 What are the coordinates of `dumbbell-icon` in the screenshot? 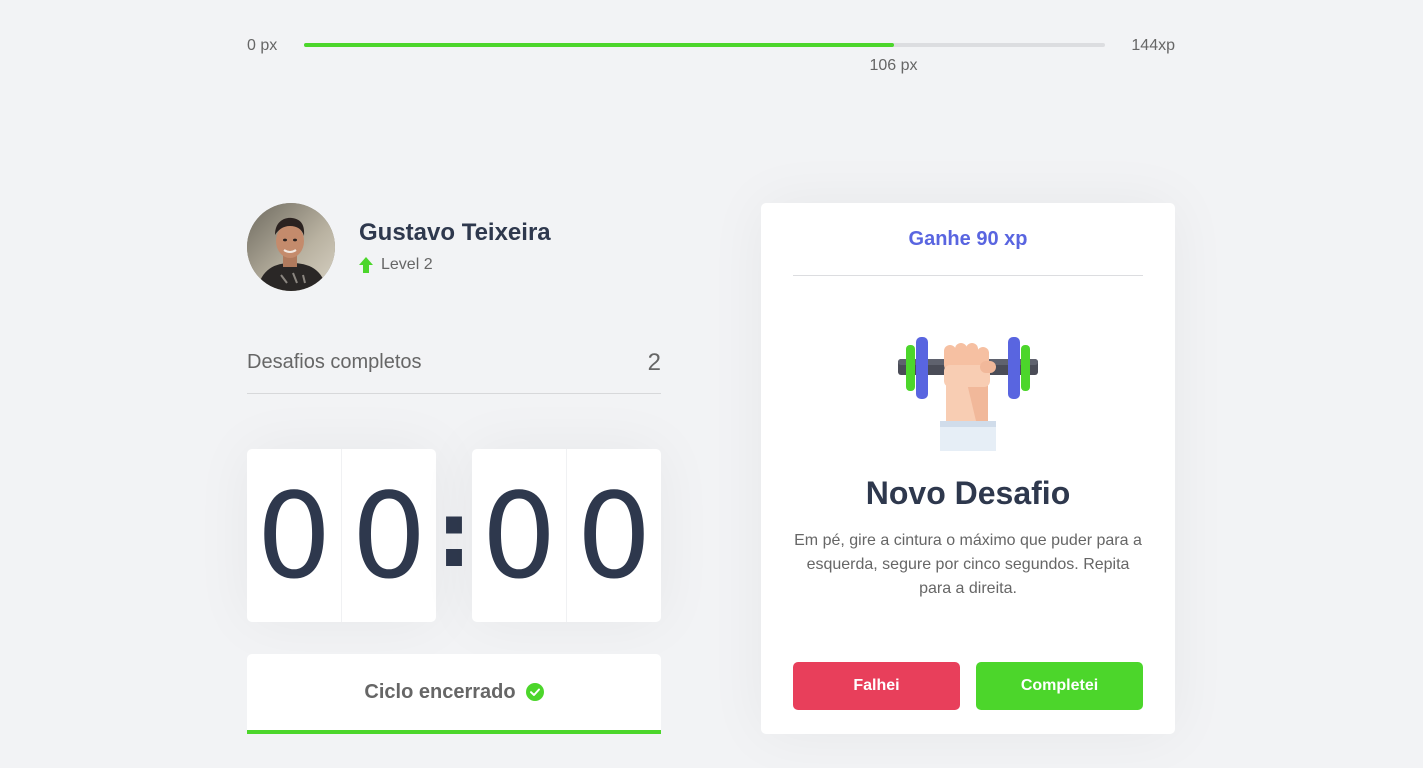 It's located at (968, 393).